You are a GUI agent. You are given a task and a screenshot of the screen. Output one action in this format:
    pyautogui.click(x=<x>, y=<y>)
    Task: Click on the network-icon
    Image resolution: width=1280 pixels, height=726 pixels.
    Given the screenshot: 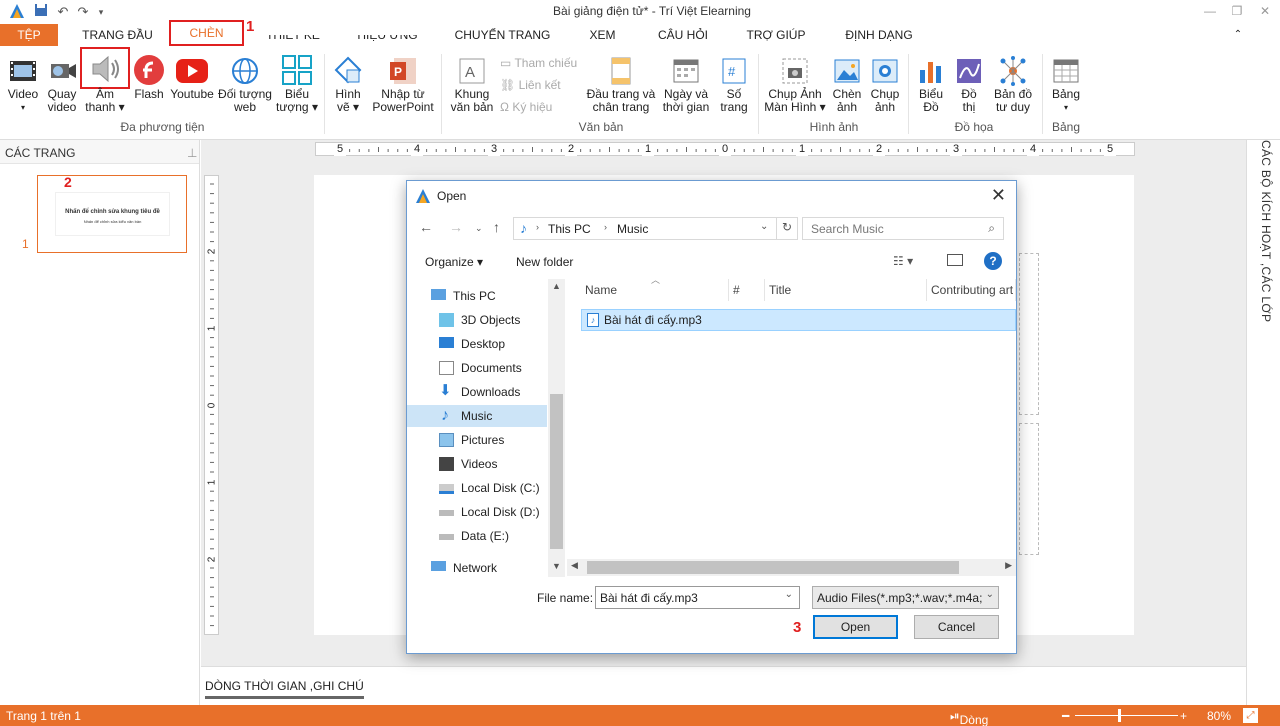 What is the action you would take?
    pyautogui.click(x=438, y=566)
    